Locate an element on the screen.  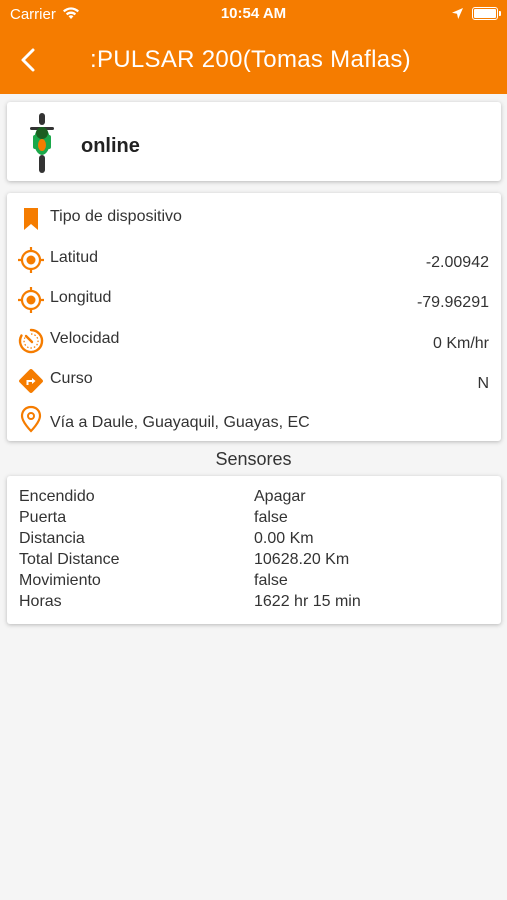
sensor-row: Movimiento false is located at coordinates (254, 582).